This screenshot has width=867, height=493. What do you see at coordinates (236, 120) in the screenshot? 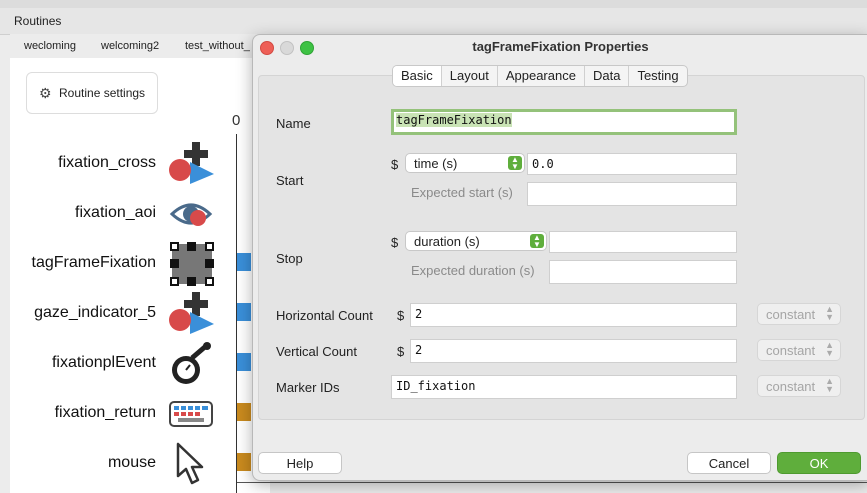
I see `timeline-zero-label: 0` at bounding box center [236, 120].